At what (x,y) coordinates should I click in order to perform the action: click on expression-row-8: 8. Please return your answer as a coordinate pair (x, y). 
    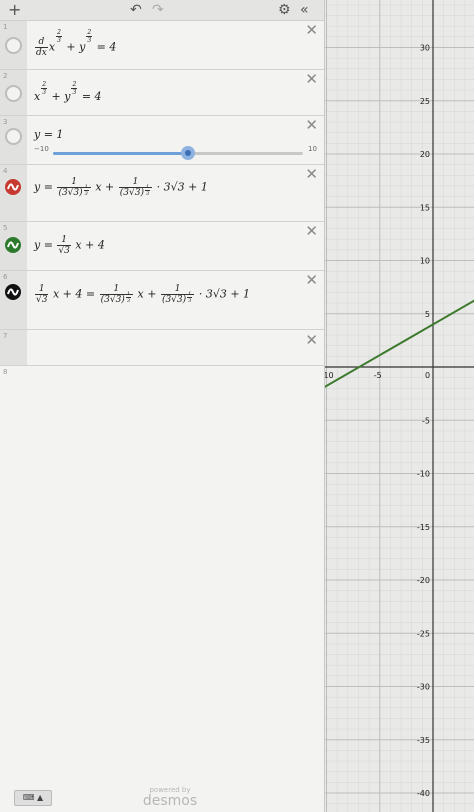
    Looking at the image, I should click on (162, 376).